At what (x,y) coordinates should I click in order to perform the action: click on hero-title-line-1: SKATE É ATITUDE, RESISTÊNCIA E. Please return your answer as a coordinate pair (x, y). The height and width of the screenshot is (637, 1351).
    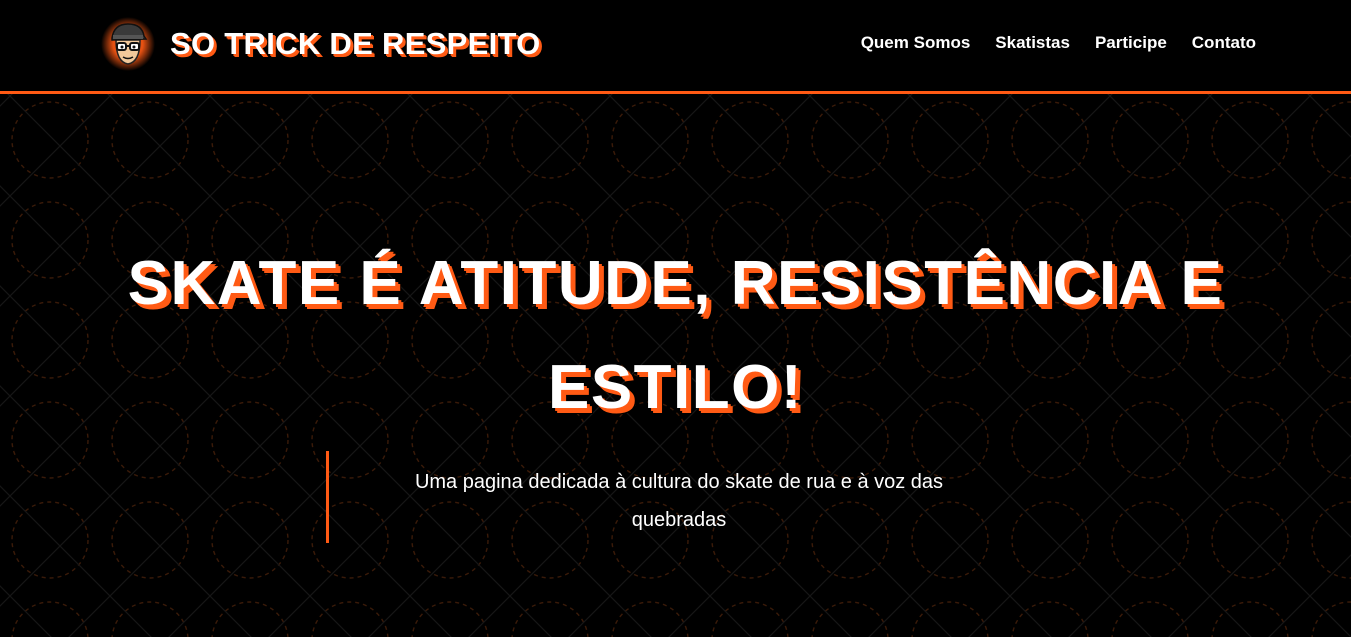
    Looking at the image, I should click on (675, 283).